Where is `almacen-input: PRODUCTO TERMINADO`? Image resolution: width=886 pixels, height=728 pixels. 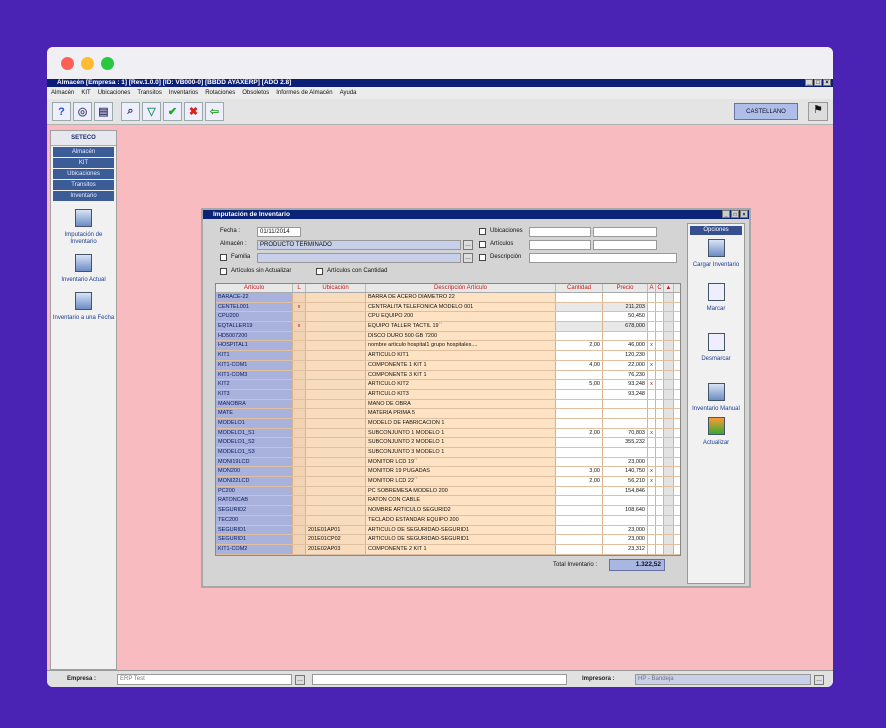 almacen-input: PRODUCTO TERMINADO is located at coordinates (359, 245).